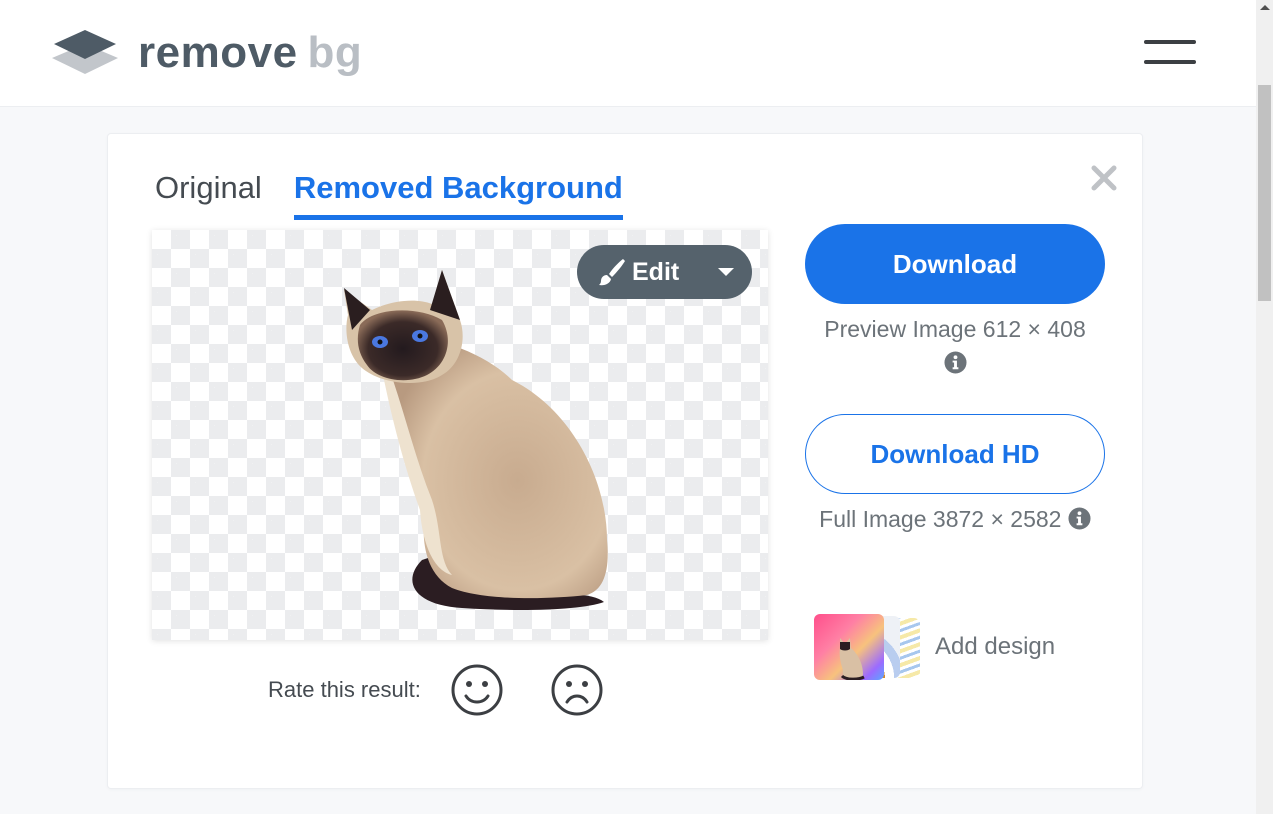 This screenshot has width=1273, height=814. I want to click on full-image-caption: Full Image 3872 × 2582, so click(955, 519).